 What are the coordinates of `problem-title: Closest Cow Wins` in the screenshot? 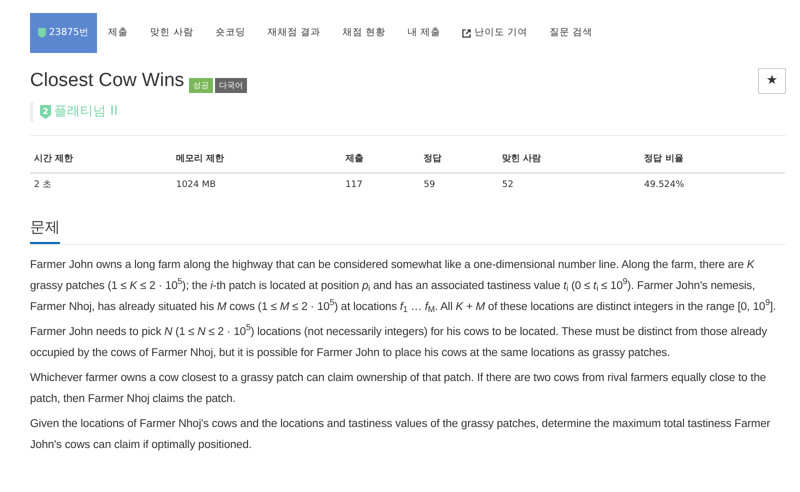 It's located at (107, 81).